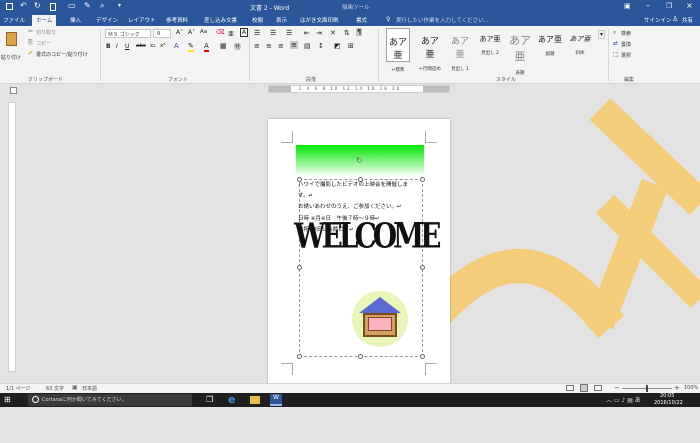 Image resolution: width=700 pixels, height=443 pixels. What do you see at coordinates (598, 388) in the screenshot?
I see `web-layout-icon` at bounding box center [598, 388].